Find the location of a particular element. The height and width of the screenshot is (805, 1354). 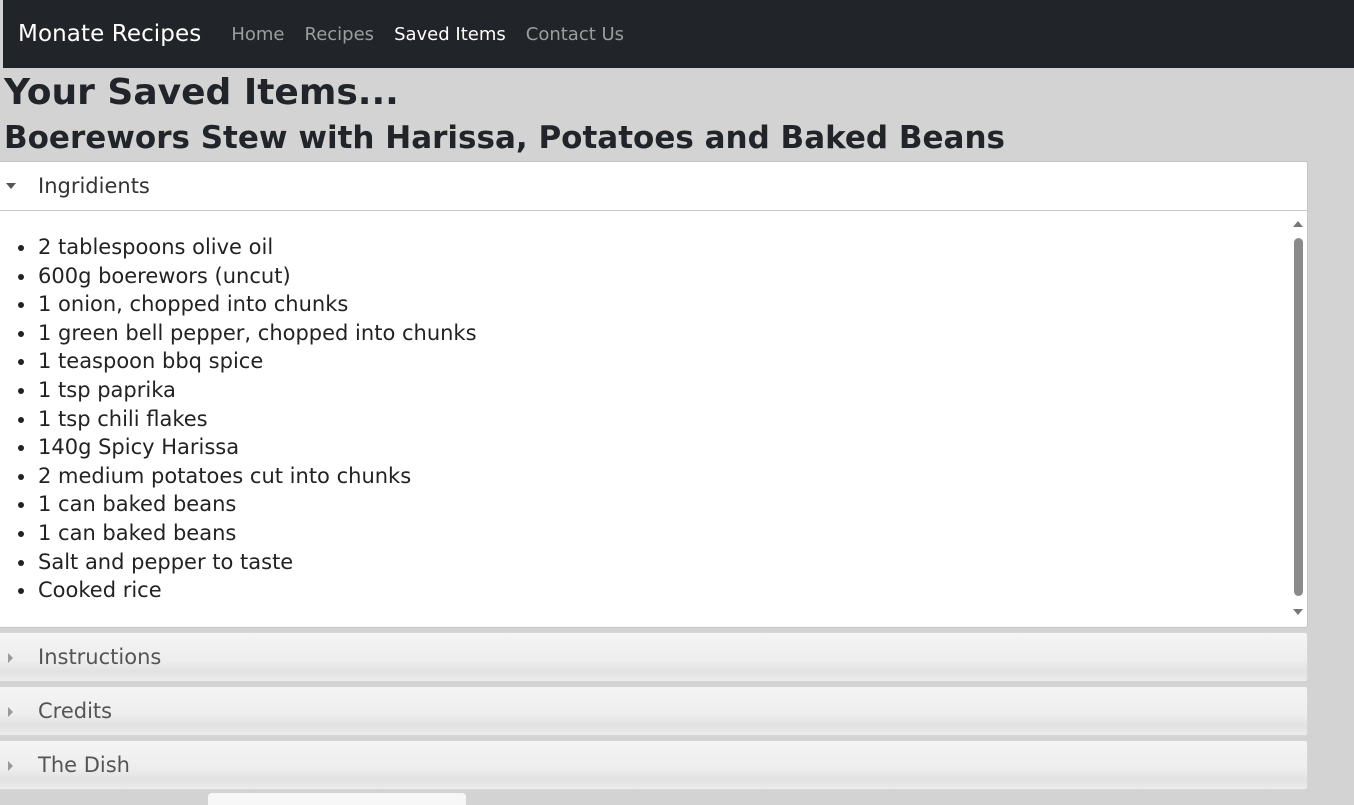

list-item: 1 green bell pepper, chopped into chunks is located at coordinates (247, 333).